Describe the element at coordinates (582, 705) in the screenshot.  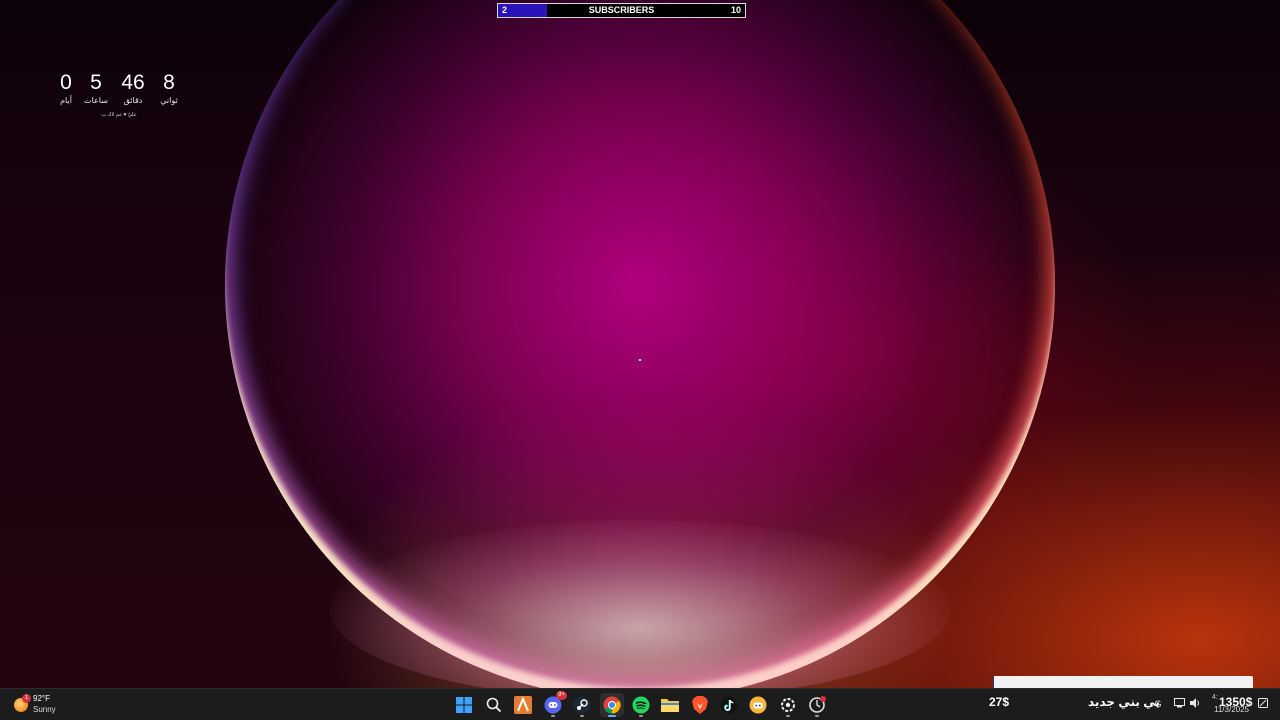
I see `steam-icon` at that location.